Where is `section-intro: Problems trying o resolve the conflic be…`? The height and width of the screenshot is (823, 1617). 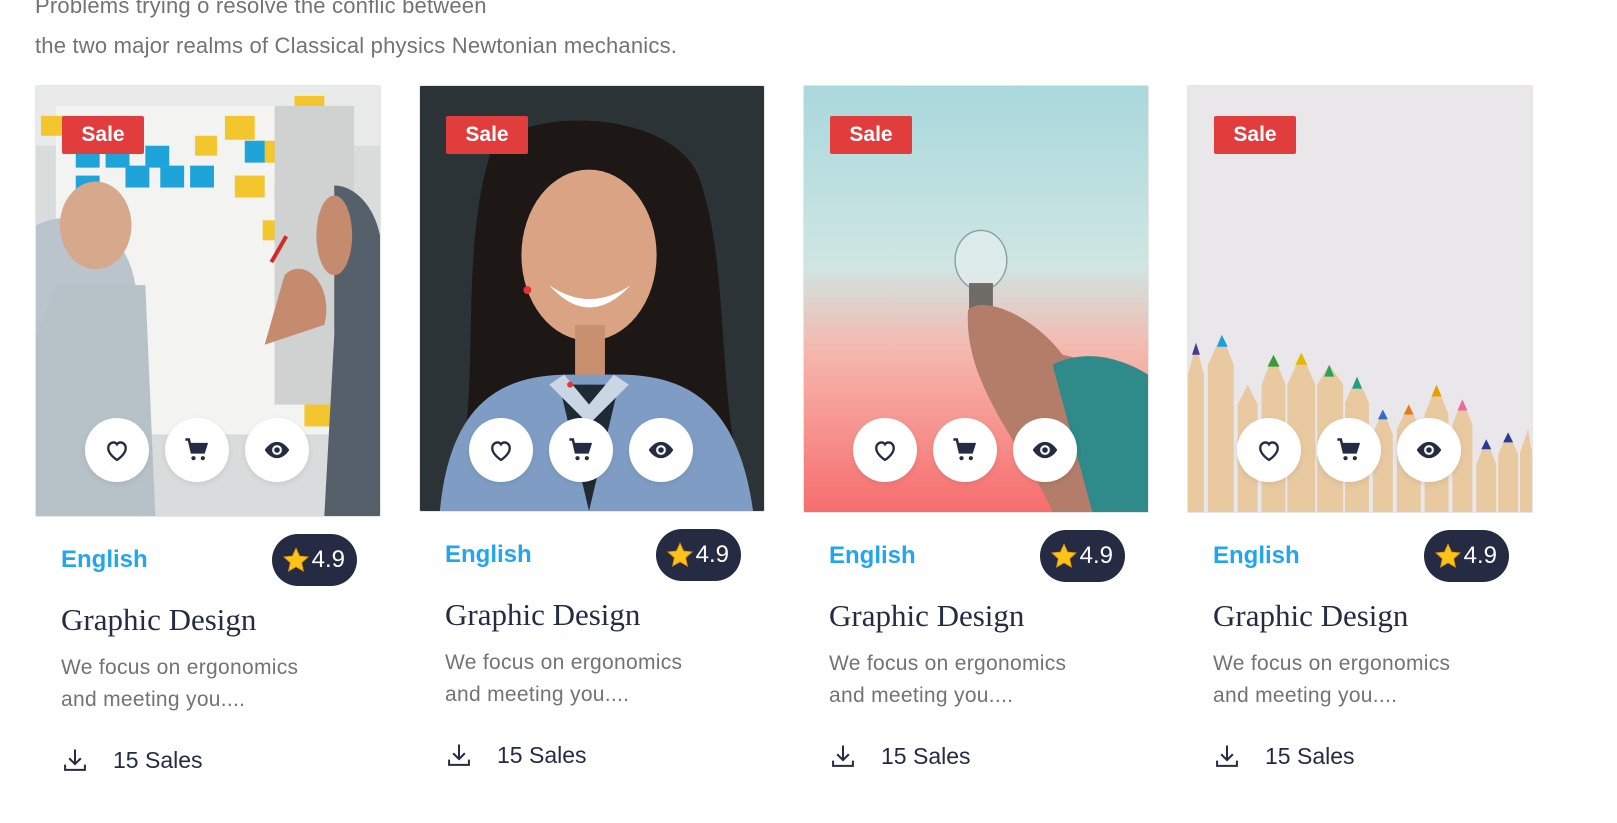
section-intro: Problems trying o resolve the conflic be… is located at coordinates (485, 33).